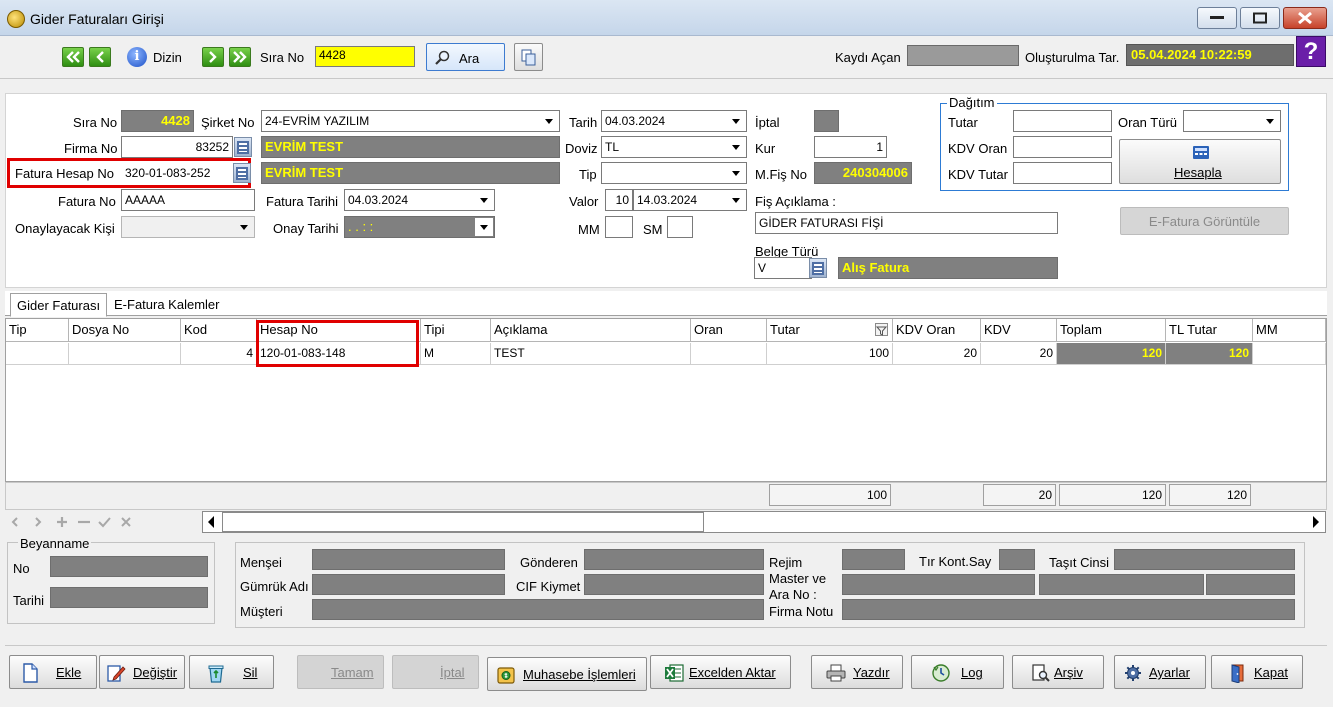 This screenshot has width=1333, height=707. I want to click on tip-combo, so click(674, 173).